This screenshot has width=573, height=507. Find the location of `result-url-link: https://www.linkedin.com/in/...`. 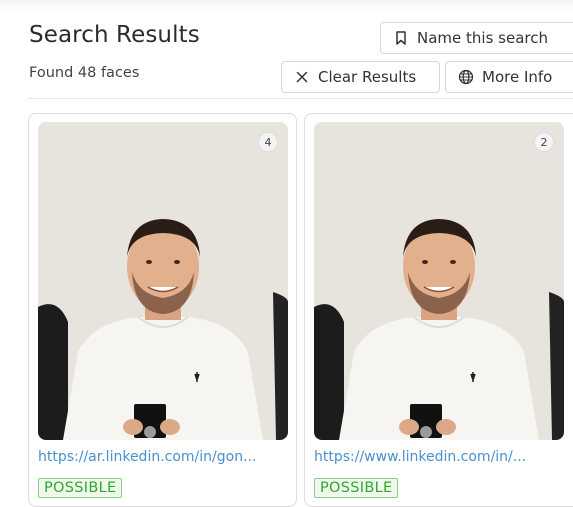

result-url-link: https://www.linkedin.com/in/... is located at coordinates (439, 457).